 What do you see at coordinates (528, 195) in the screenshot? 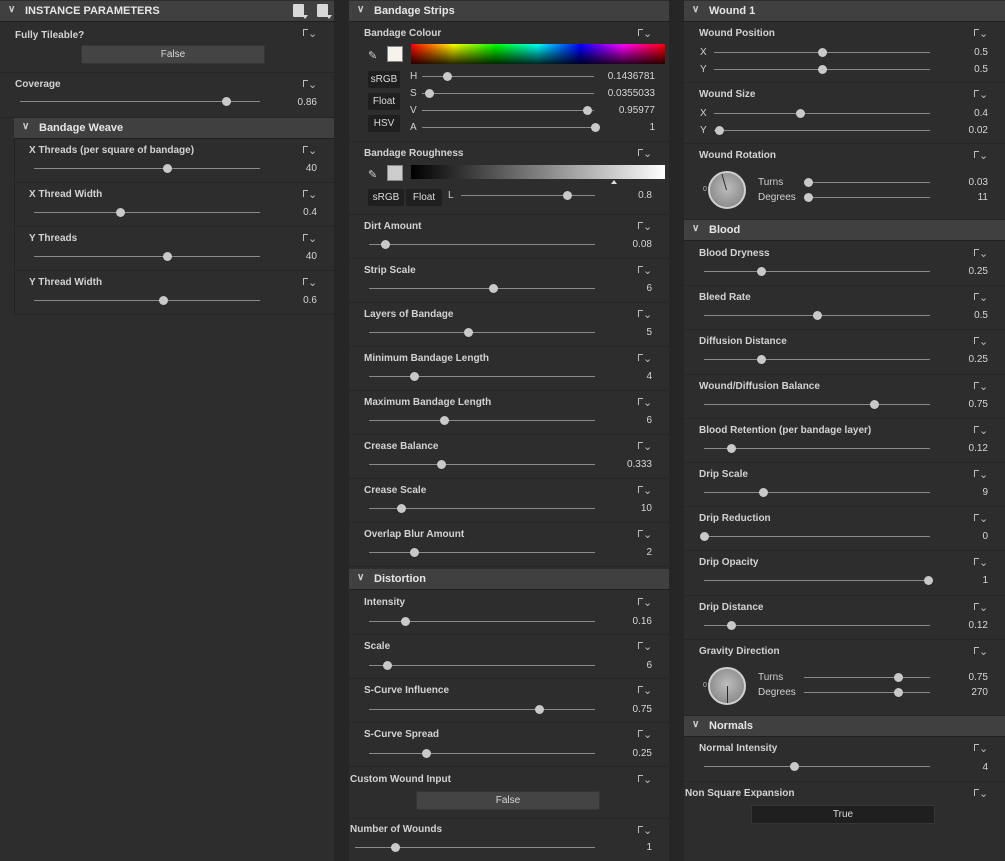
I see `l-slider-track` at bounding box center [528, 195].